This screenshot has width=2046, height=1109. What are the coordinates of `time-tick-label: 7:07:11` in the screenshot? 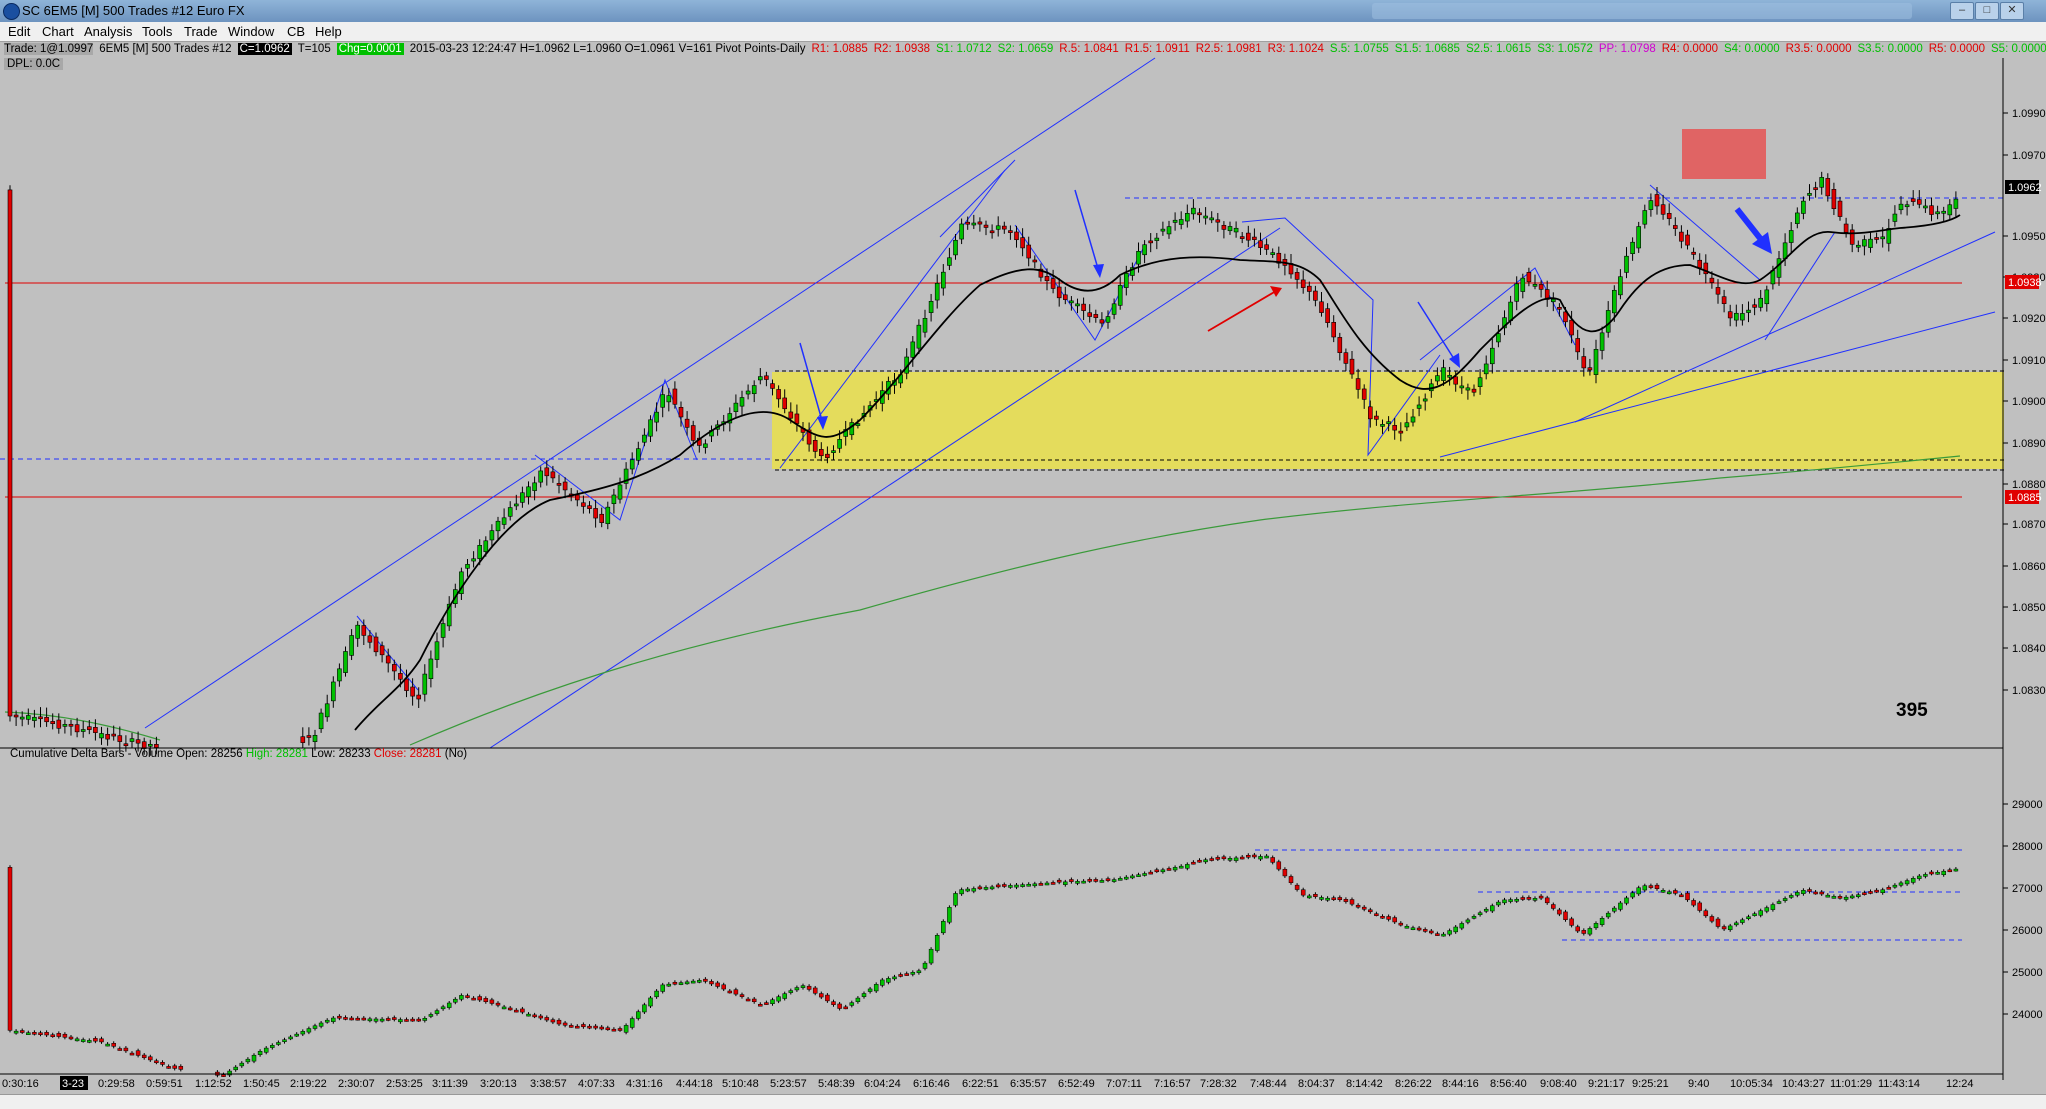 It's located at (1124, 1084).